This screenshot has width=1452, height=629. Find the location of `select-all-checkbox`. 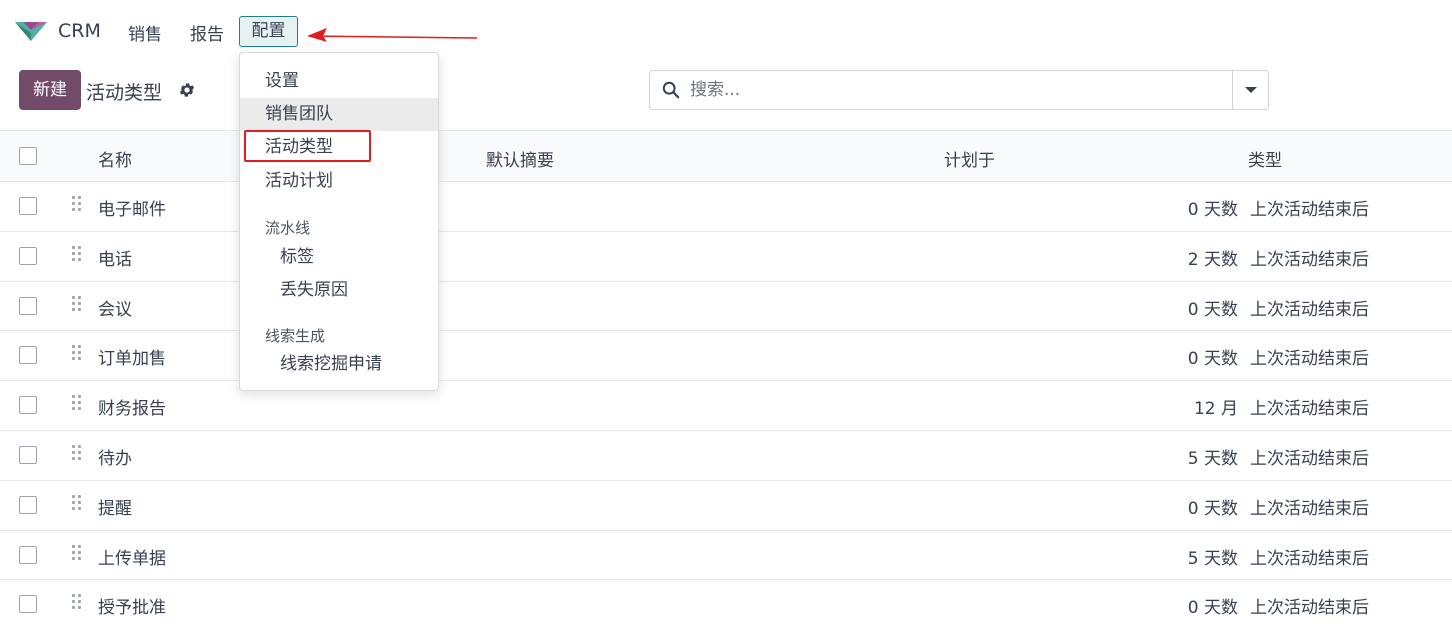

select-all-checkbox is located at coordinates (28, 156).